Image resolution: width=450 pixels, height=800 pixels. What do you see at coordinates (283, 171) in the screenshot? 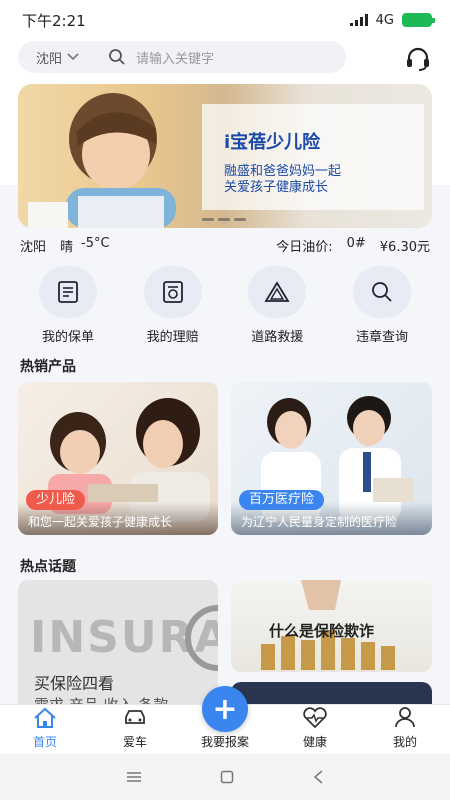
I see `banner-subtitle-line1: 融盛和爸爸妈妈一起` at bounding box center [283, 171].